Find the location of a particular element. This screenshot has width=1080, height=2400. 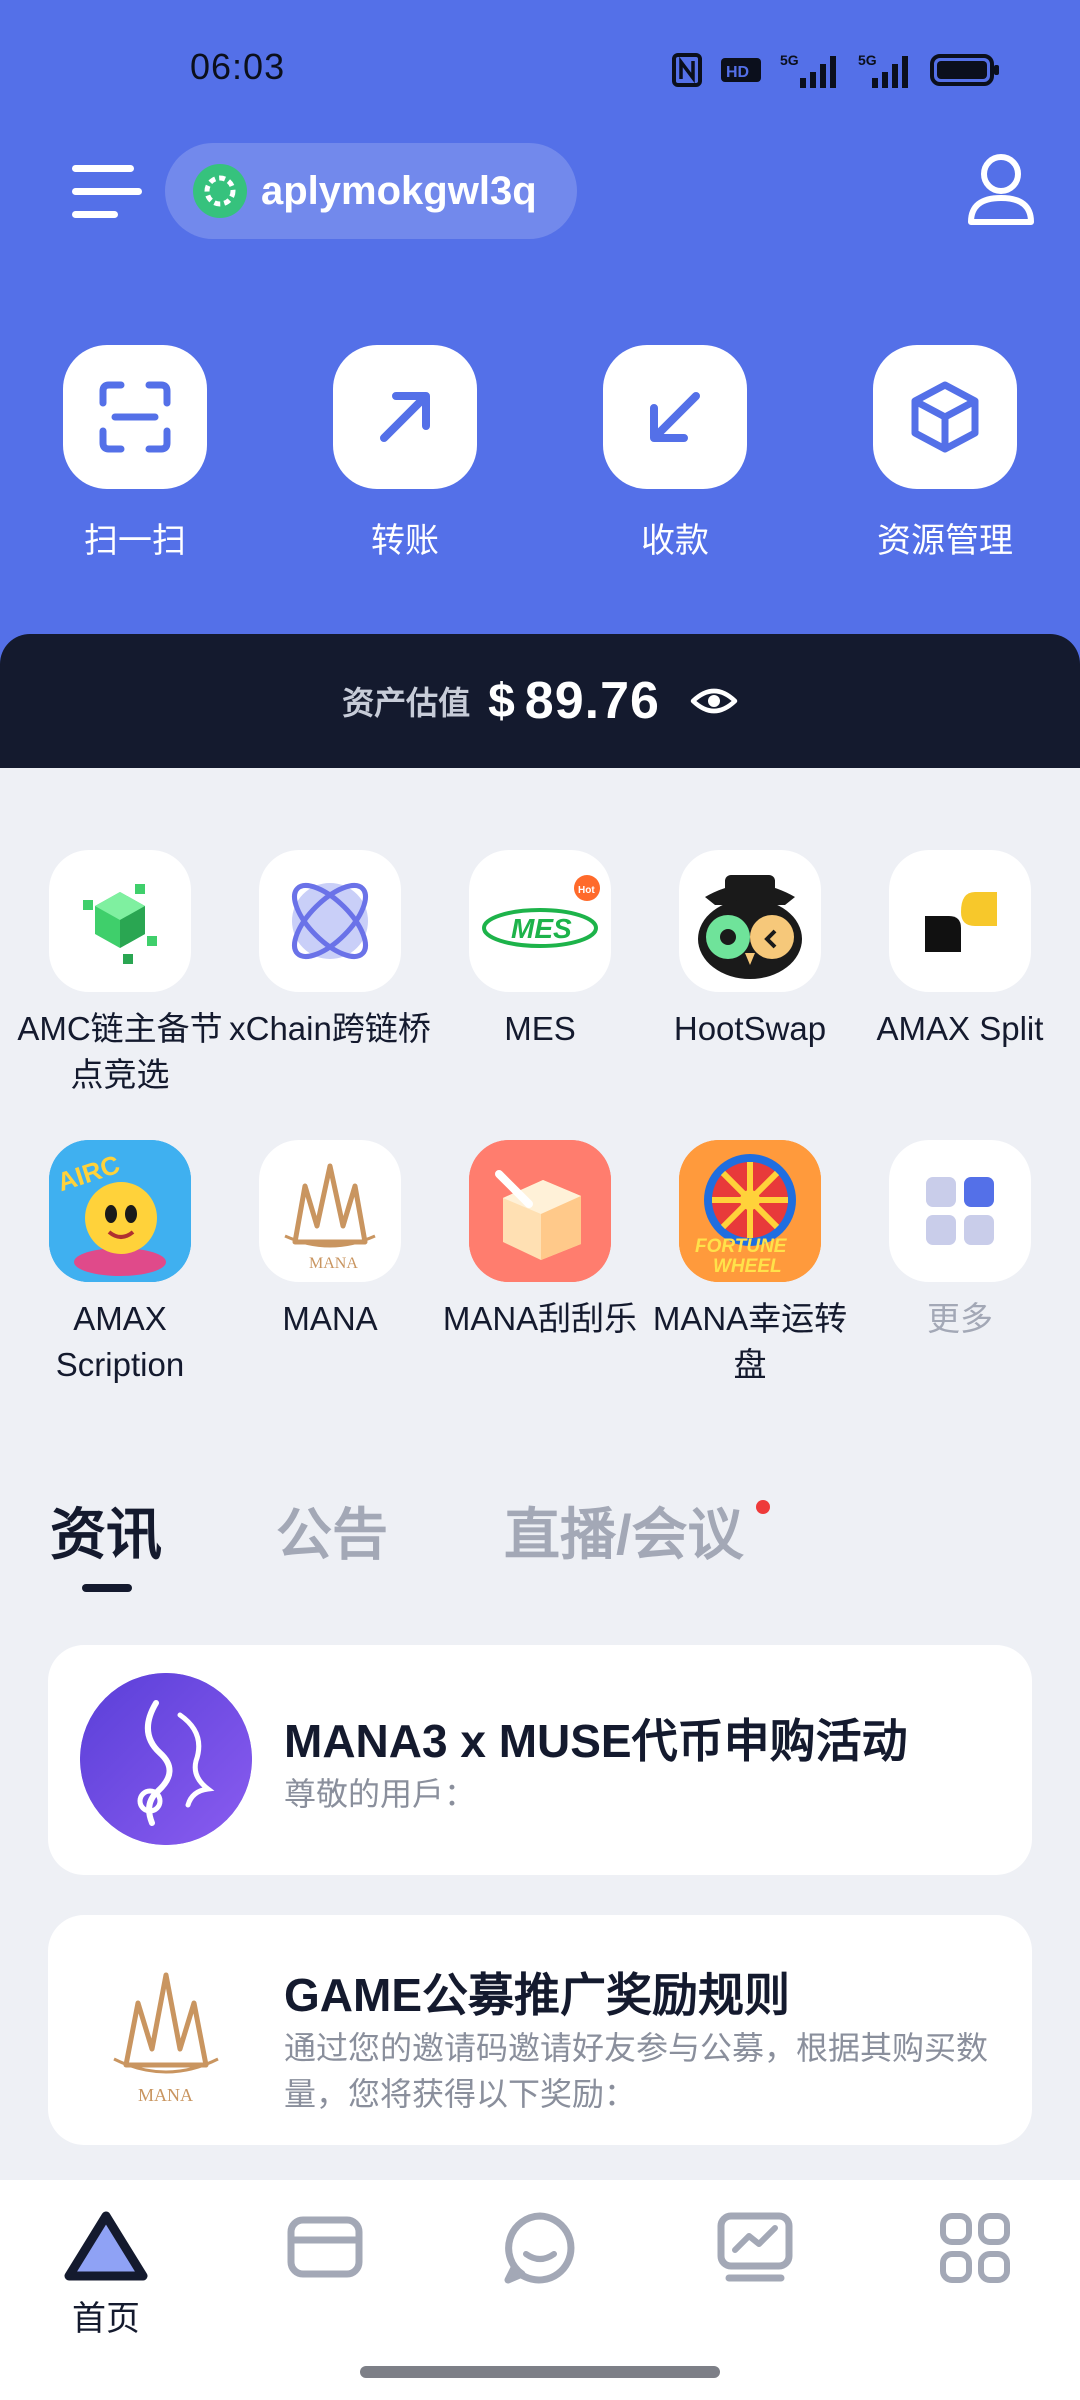

fortune-wheel-icon: FORTUNE WHEEL is located at coordinates (750, 1211).